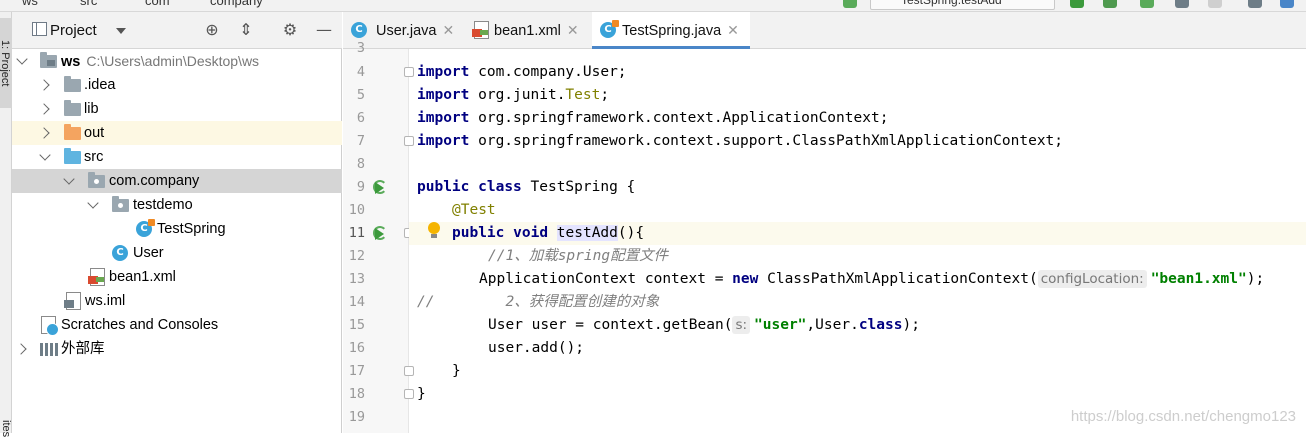  Describe the element at coordinates (356, 417) in the screenshot. I see `line-number: 19` at that location.